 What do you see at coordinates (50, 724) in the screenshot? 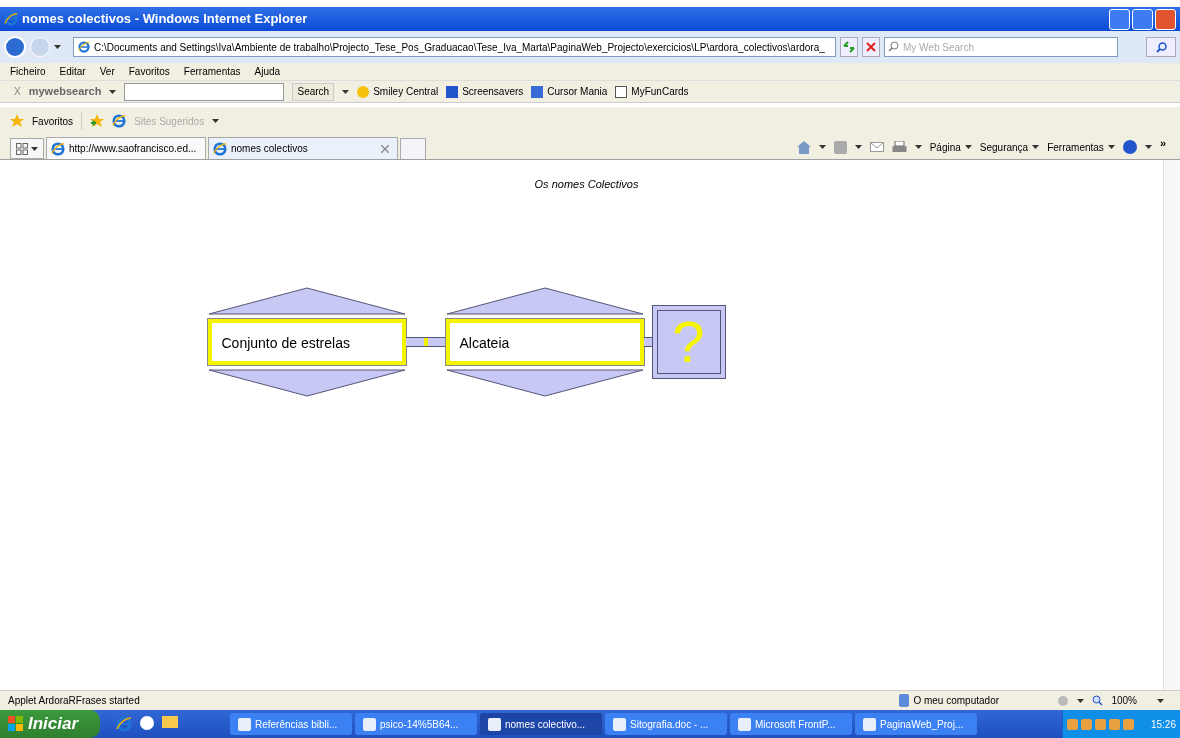
I see `start-button: Iniciar` at bounding box center [50, 724].